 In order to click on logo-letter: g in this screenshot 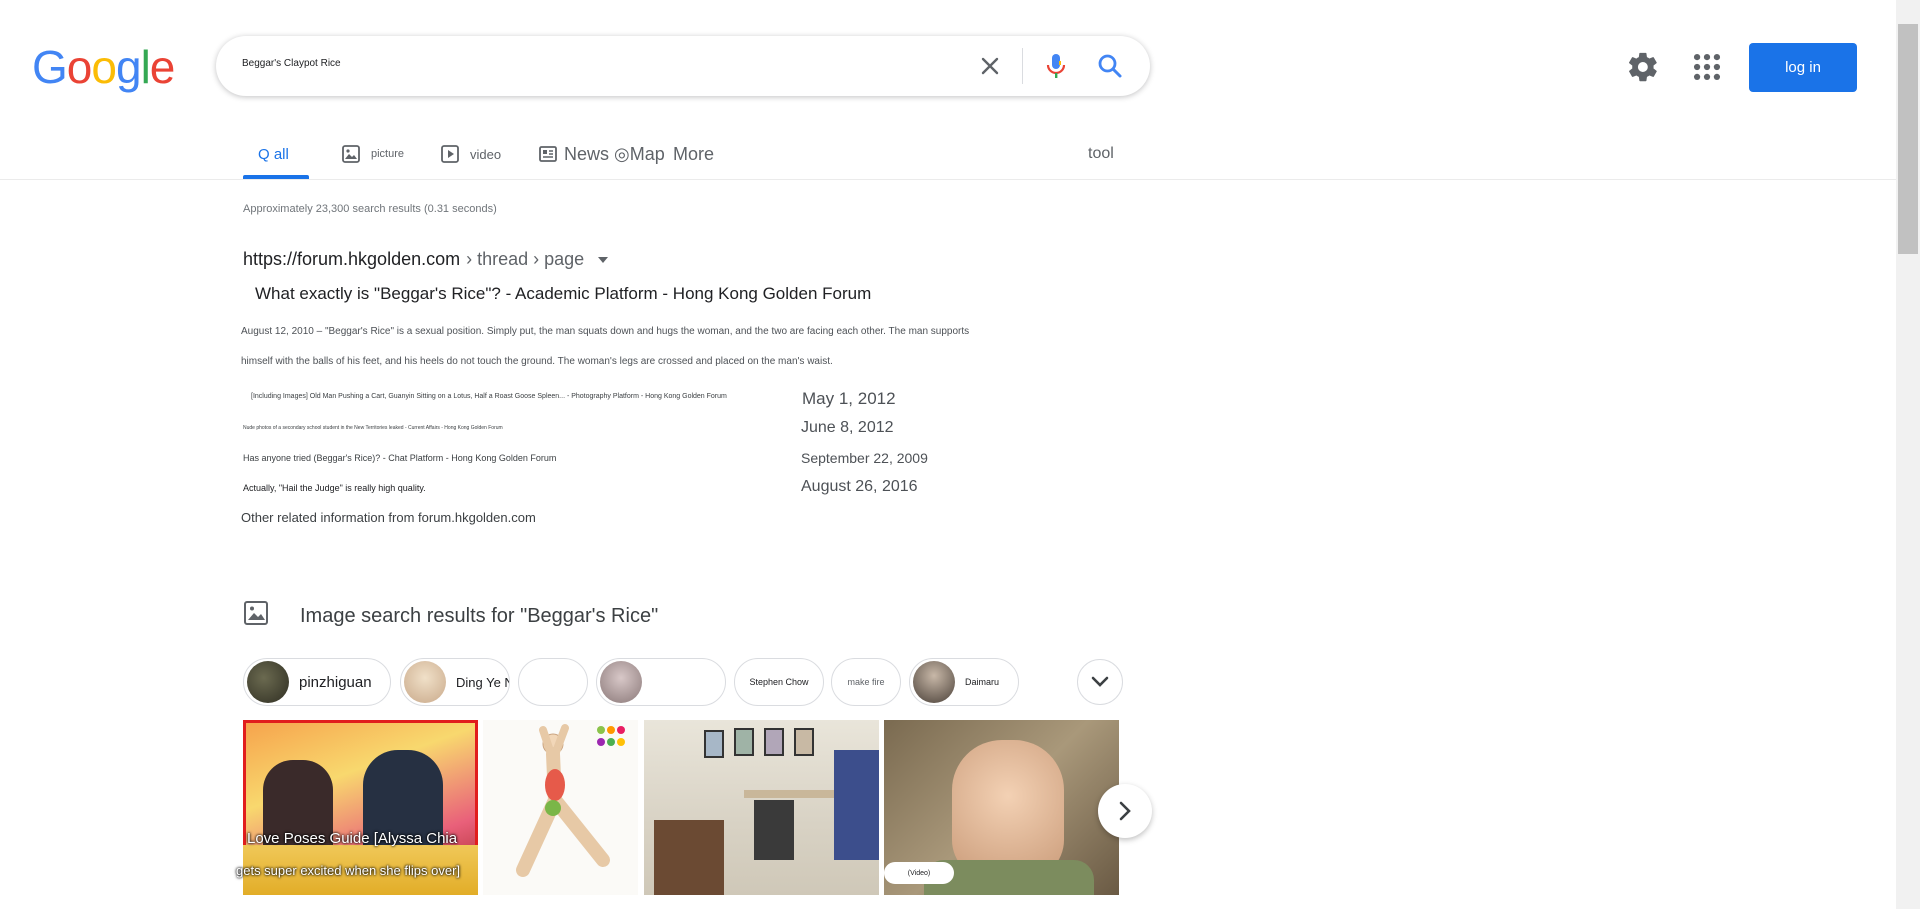, I will do `click(128, 67)`.